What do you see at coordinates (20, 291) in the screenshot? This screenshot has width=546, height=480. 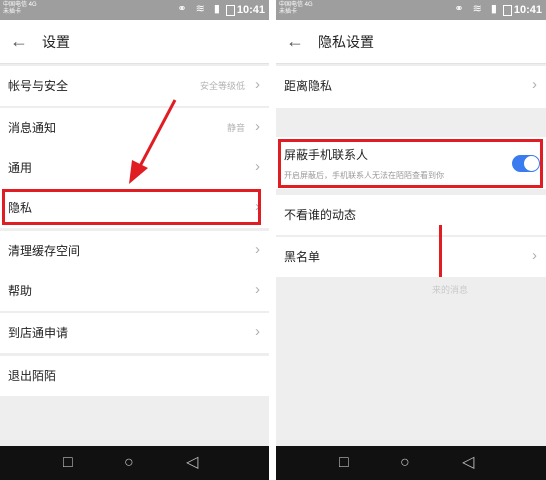 I see `item-label: 帮助` at bounding box center [20, 291].